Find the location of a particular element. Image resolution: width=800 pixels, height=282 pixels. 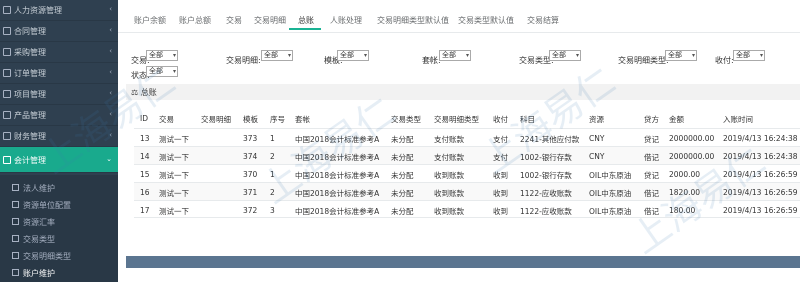

column-header-ledger-set: 套帐 is located at coordinates (302, 119).